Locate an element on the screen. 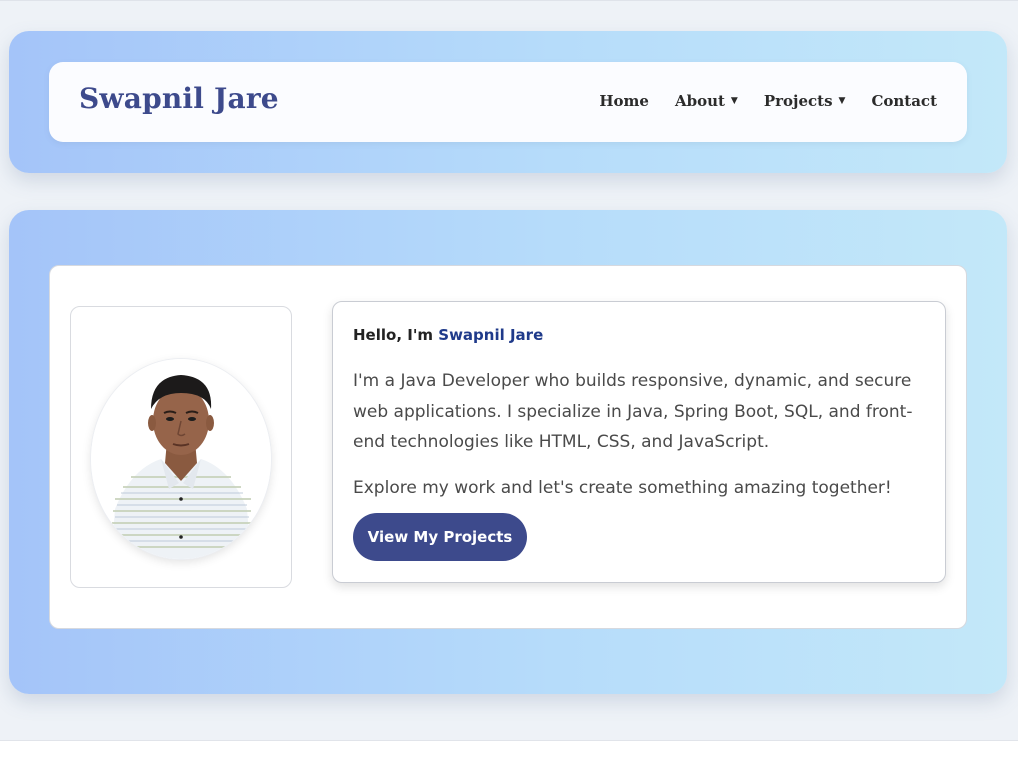 Image resolution: width=1018 pixels, height=768 pixels. profile-photo-frame is located at coordinates (181, 447).